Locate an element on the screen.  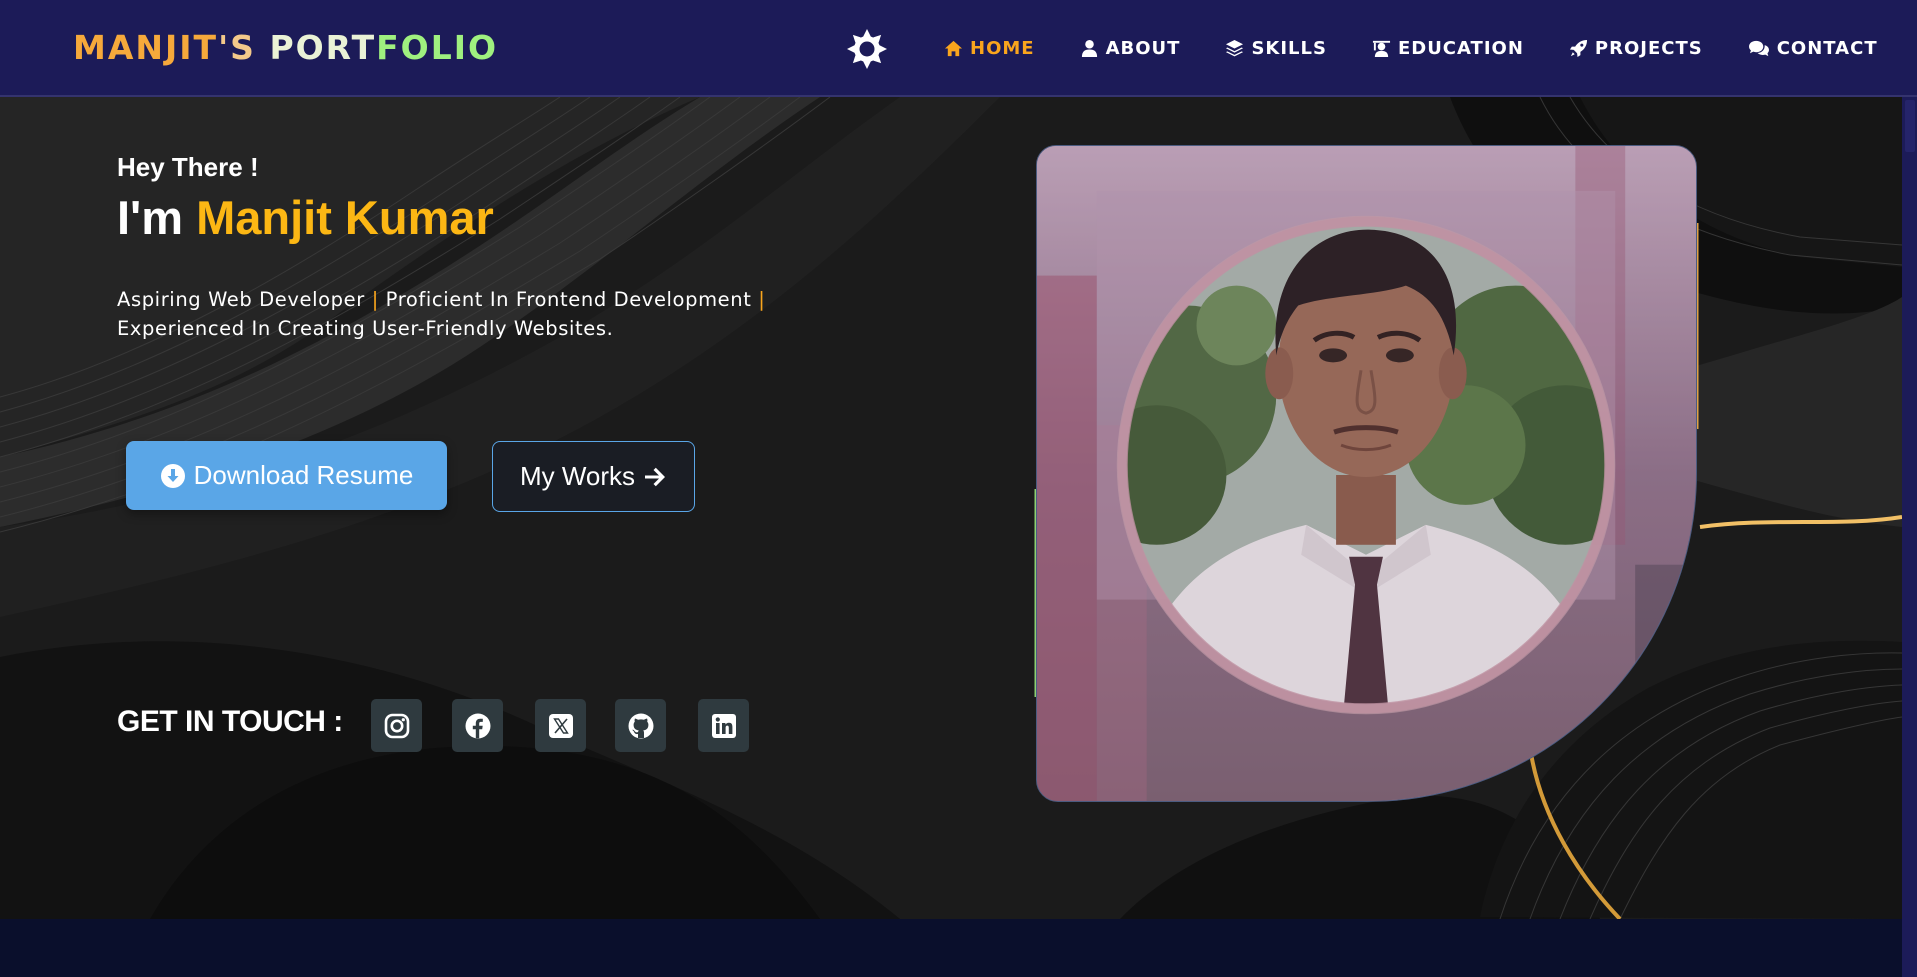
instagram-link is located at coordinates (396, 725).